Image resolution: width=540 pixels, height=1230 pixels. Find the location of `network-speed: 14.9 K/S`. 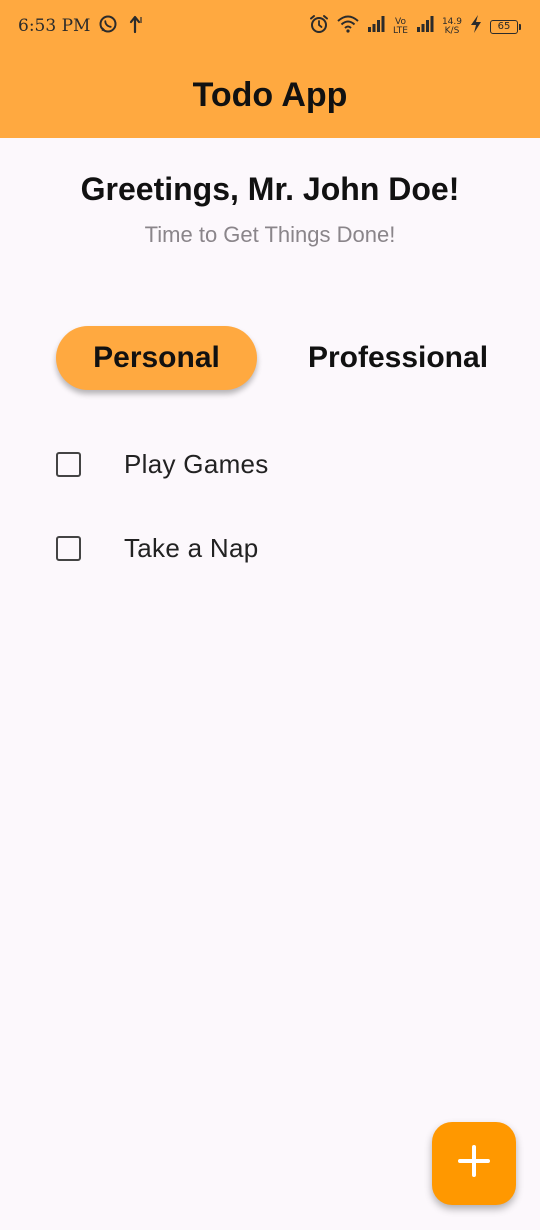

network-speed: 14.9 K/S is located at coordinates (452, 26).